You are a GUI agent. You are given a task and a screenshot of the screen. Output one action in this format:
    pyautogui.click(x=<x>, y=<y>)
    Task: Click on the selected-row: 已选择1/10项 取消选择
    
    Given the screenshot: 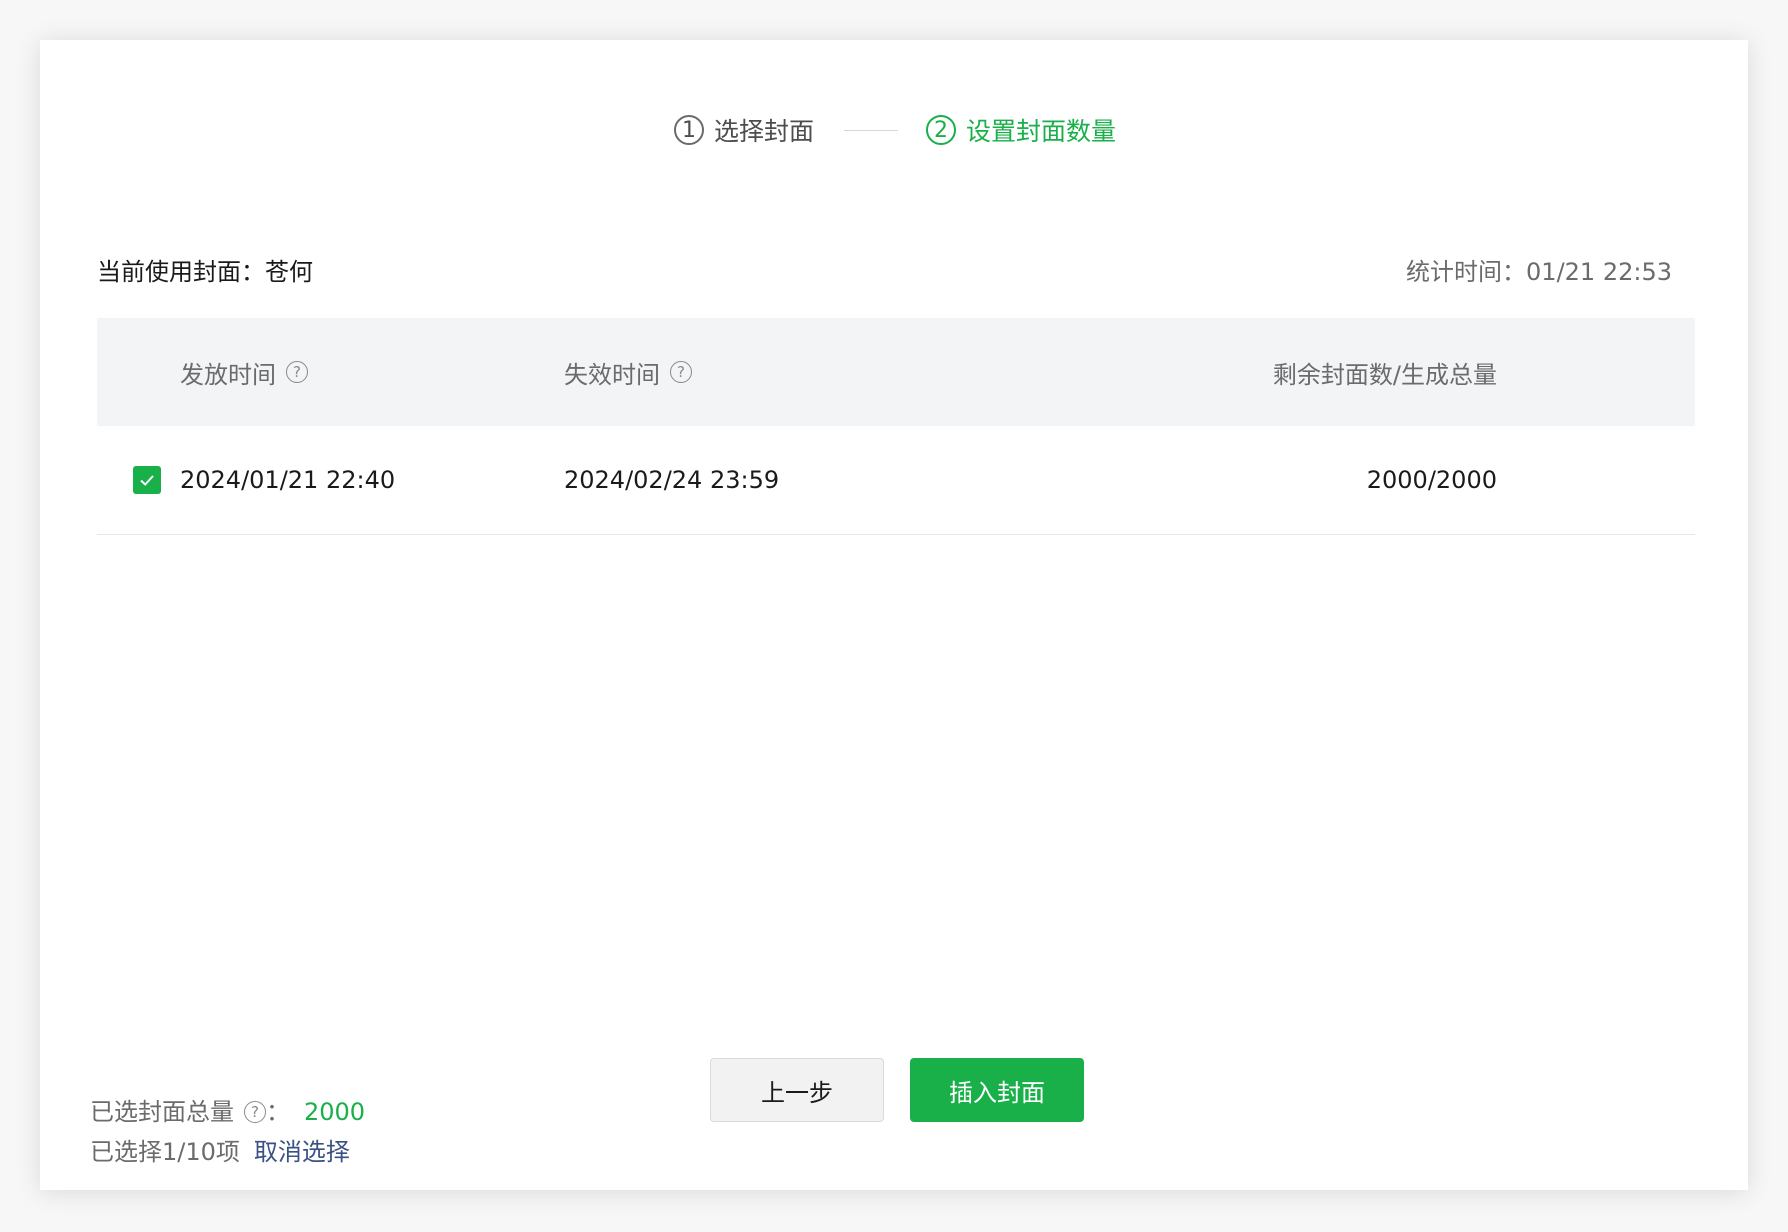 What is the action you would take?
    pyautogui.click(x=227, y=1152)
    